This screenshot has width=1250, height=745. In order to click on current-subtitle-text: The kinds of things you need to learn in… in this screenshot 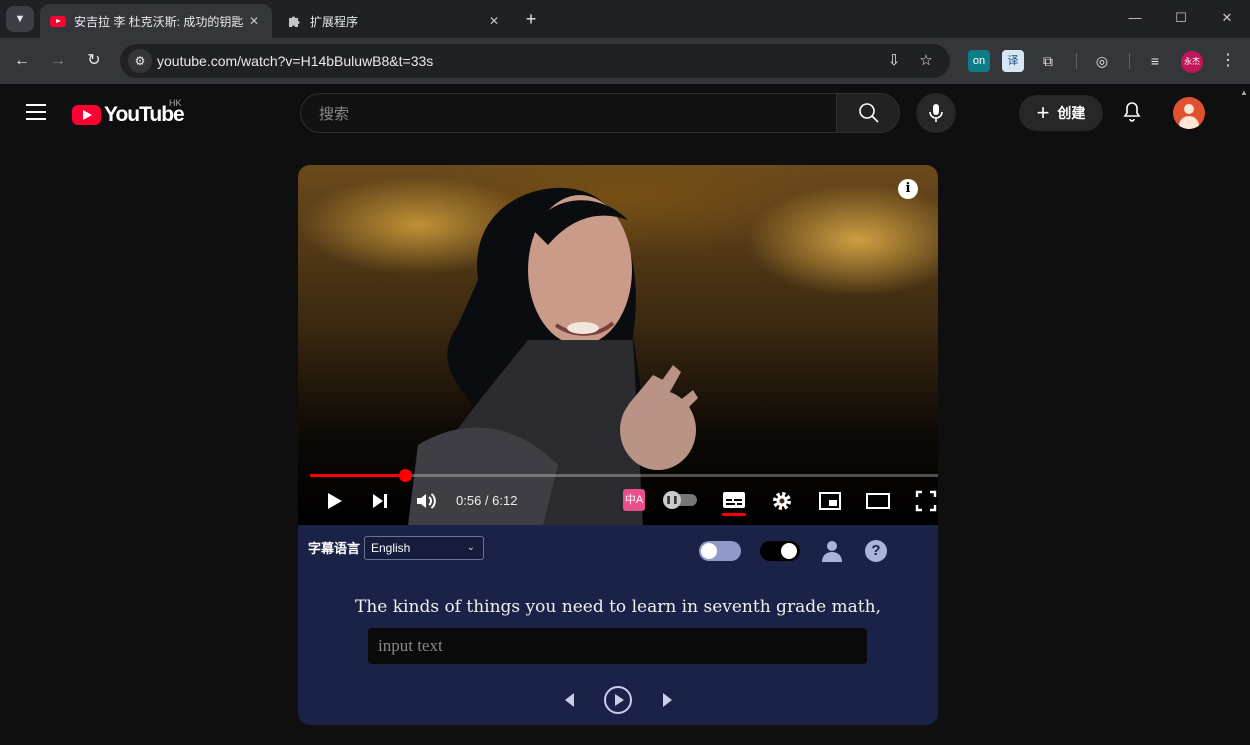, I will do `click(618, 607)`.